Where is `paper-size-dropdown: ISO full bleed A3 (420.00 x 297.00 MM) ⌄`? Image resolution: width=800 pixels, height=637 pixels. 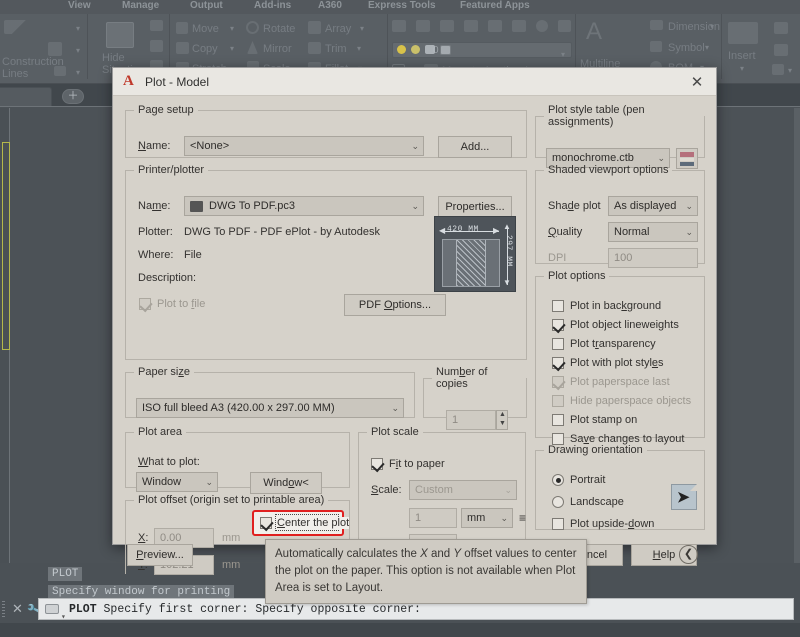 paper-size-dropdown: ISO full bleed A3 (420.00 x 297.00 MM) ⌄ is located at coordinates (270, 408).